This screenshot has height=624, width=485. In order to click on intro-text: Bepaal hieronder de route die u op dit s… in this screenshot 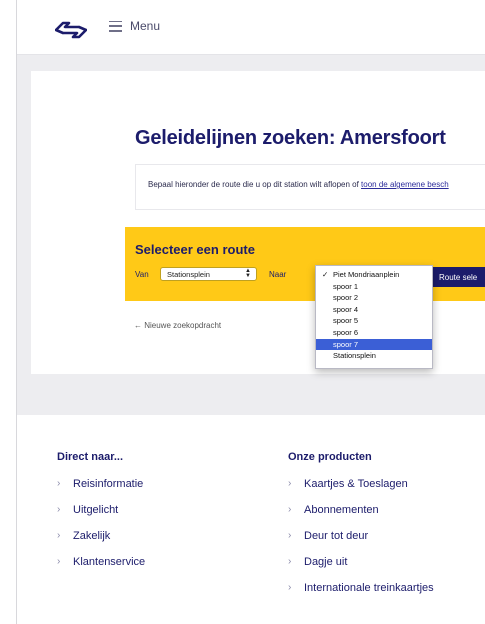, I will do `click(298, 184)`.